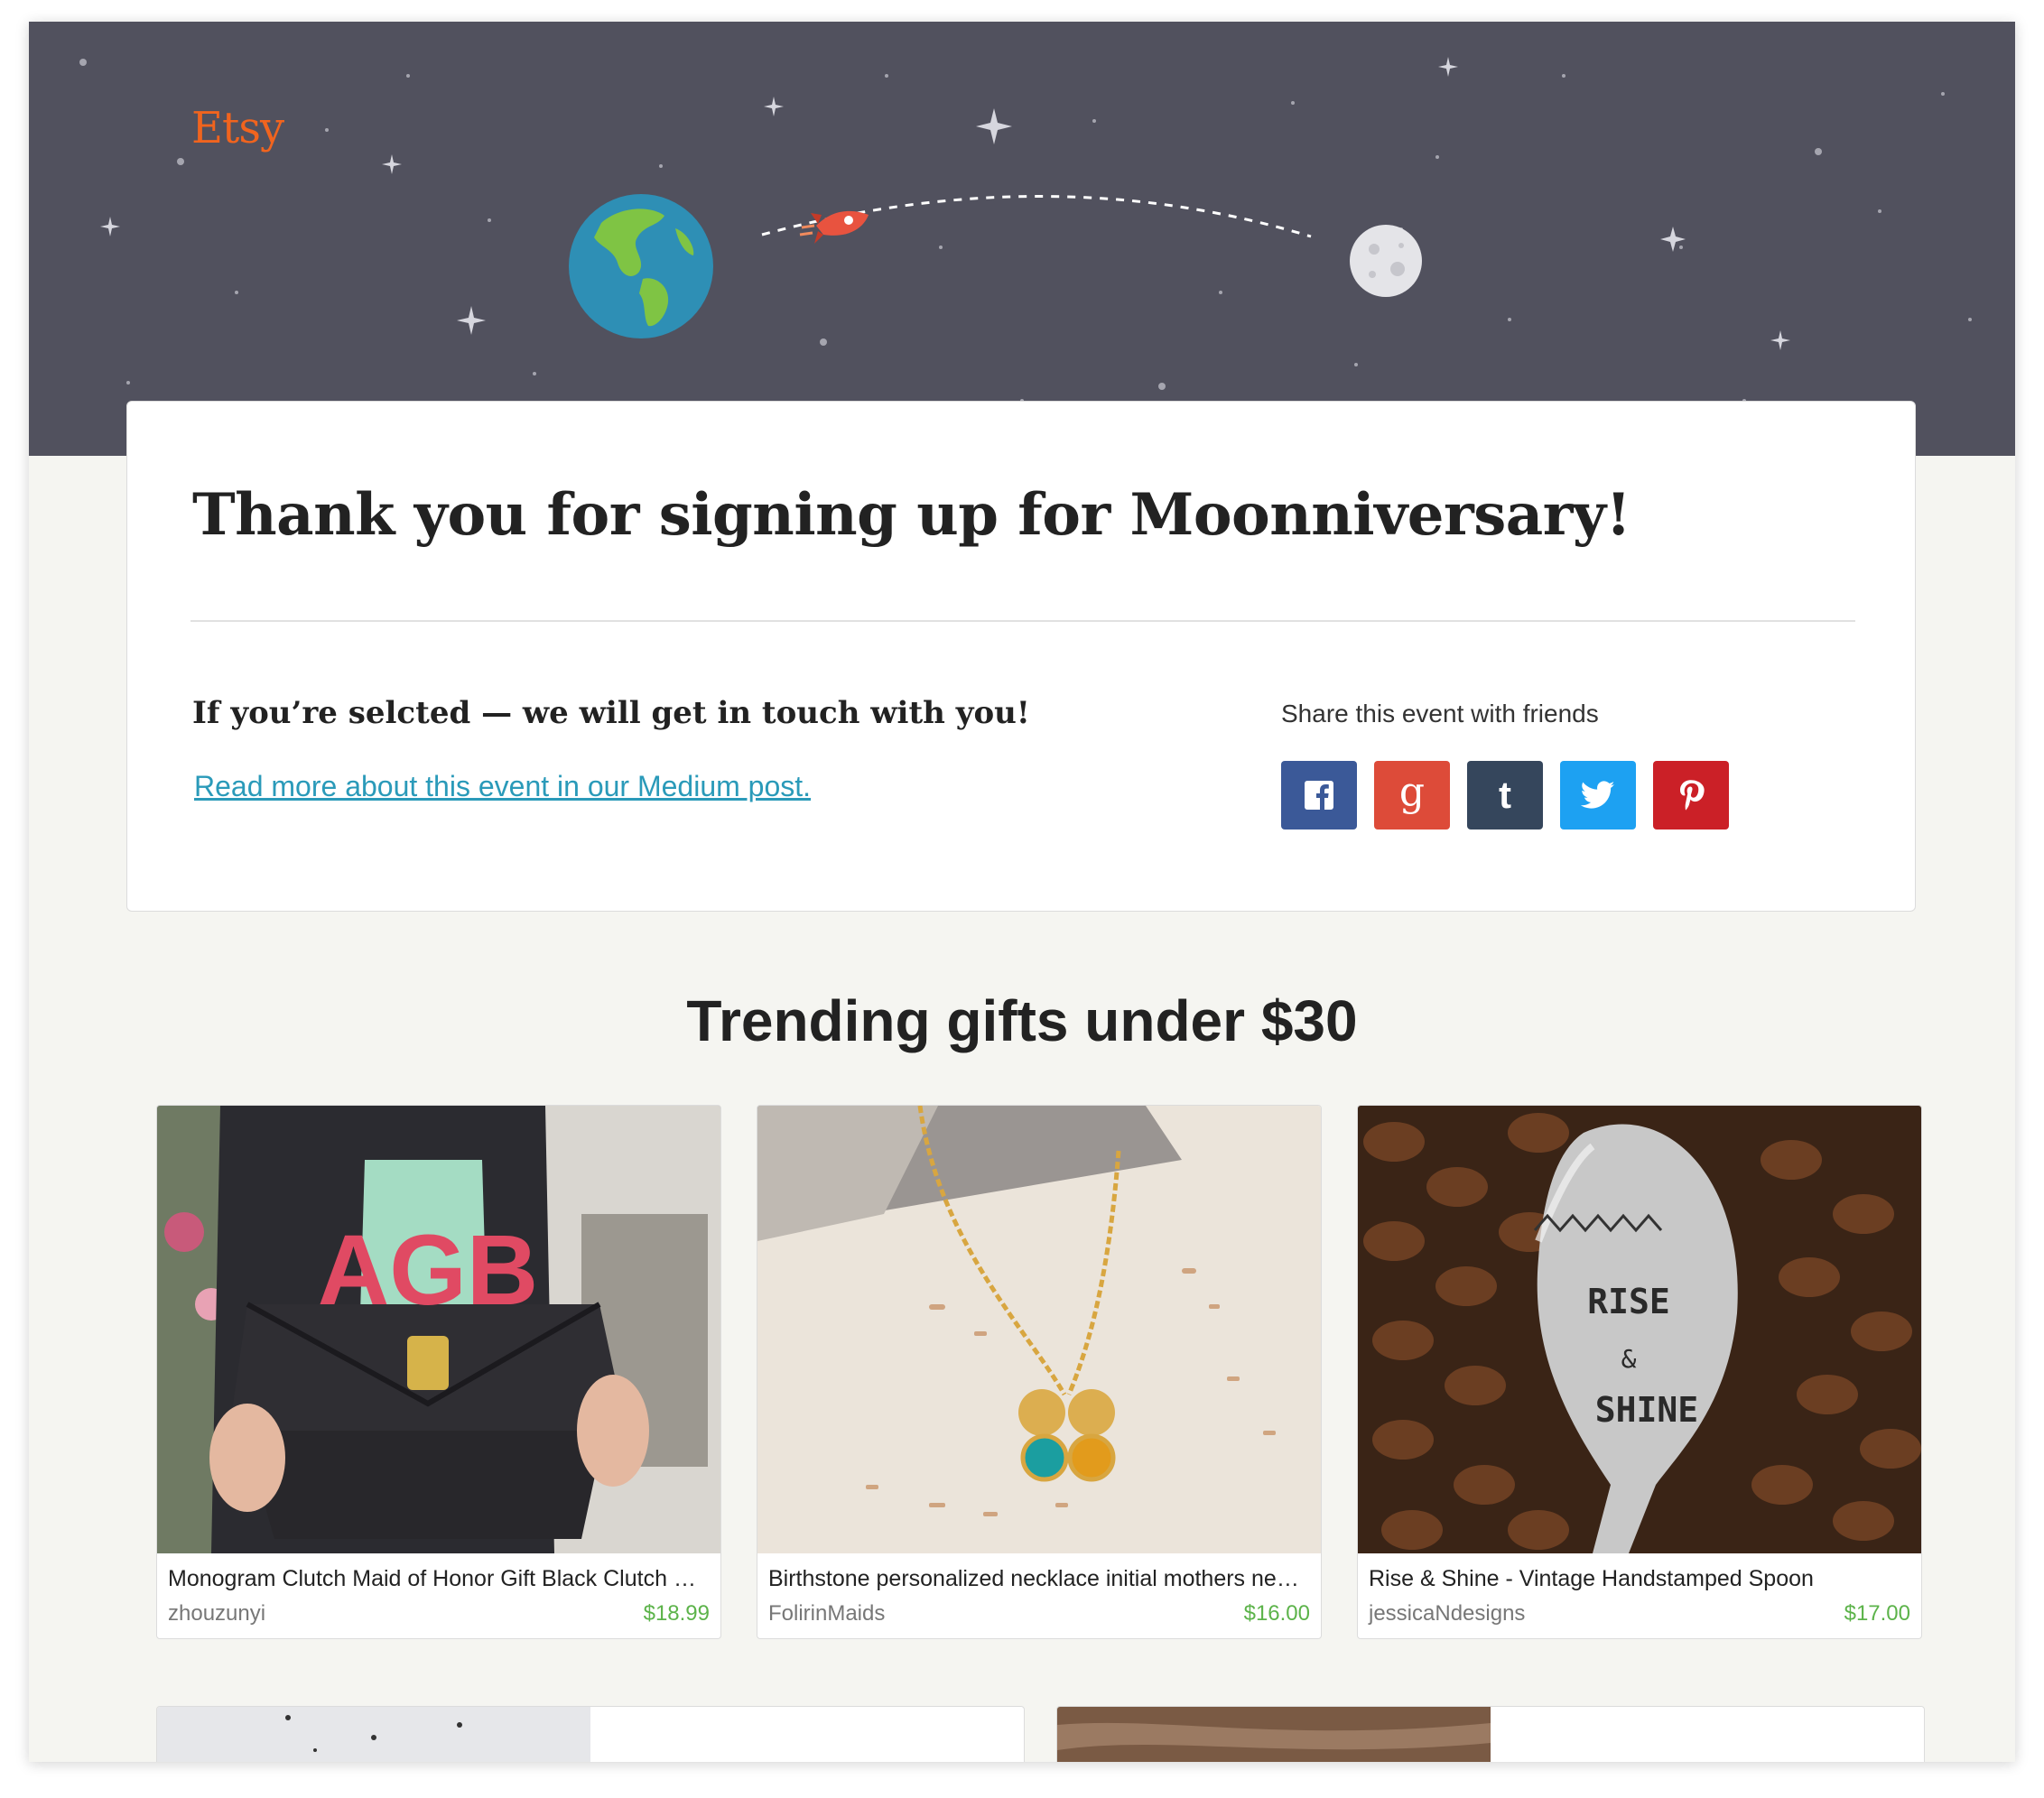  What do you see at coordinates (237, 128) in the screenshot?
I see `etsy-logo: Etsy` at bounding box center [237, 128].